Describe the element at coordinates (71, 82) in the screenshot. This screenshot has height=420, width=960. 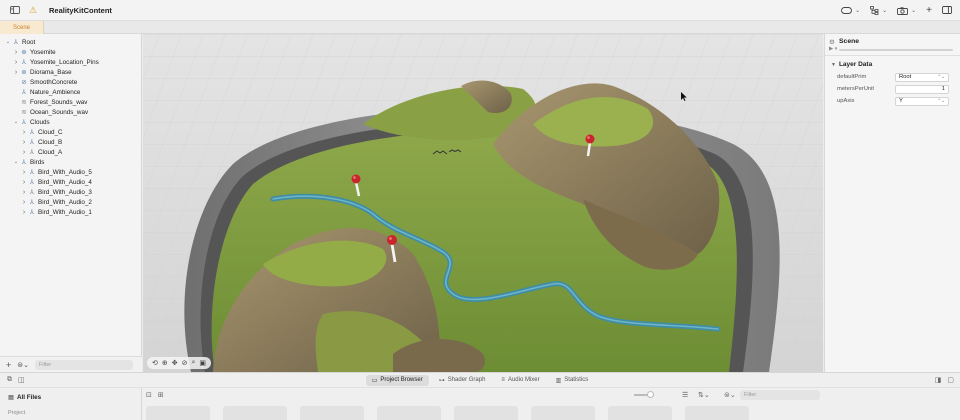
I see `hierarchy-item: ⊘ SmoothConcrete` at that location.